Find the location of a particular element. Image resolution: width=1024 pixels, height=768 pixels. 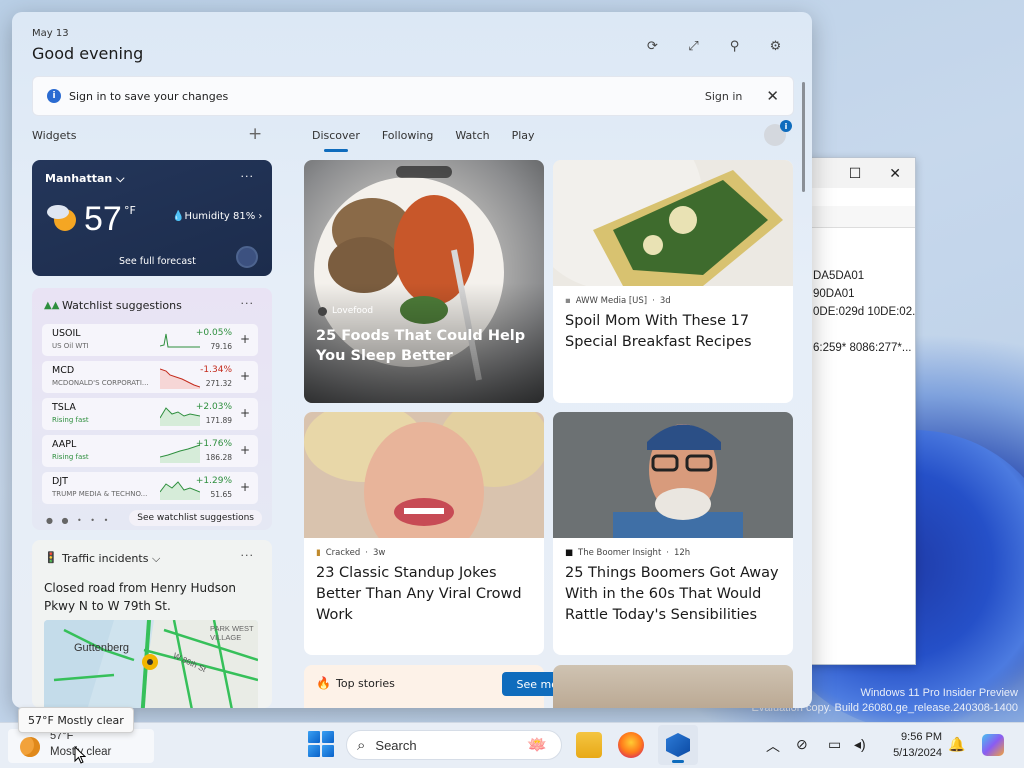

firefox-icon is located at coordinates (631, 745).